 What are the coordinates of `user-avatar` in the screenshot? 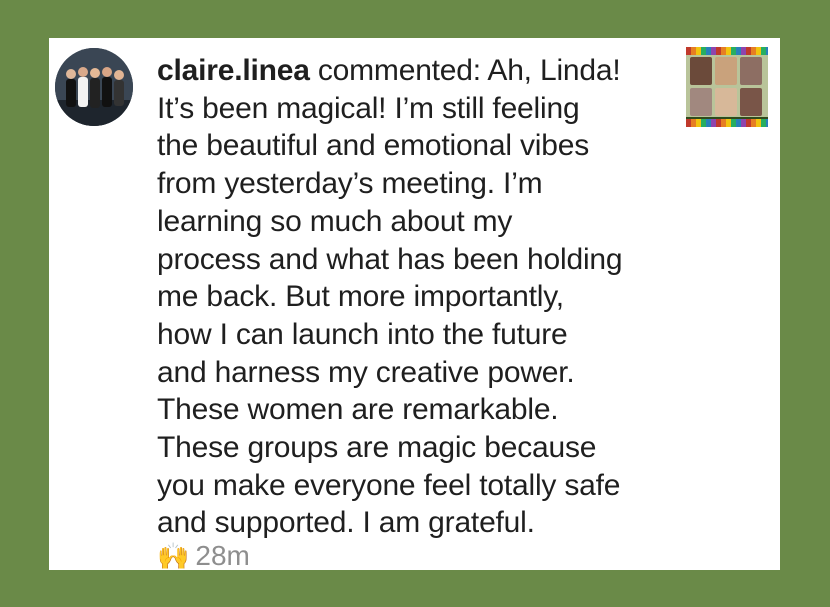 It's located at (94, 87).